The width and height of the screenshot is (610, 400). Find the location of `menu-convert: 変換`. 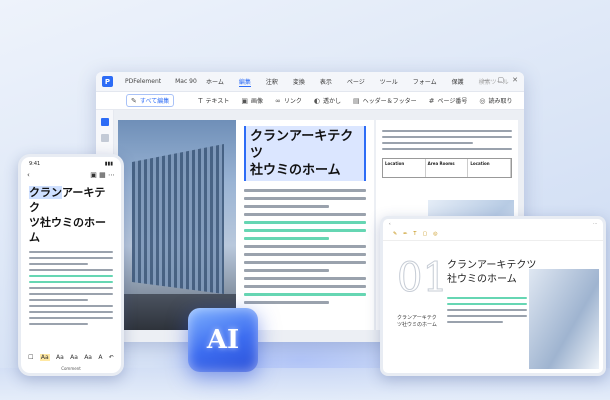

menu-convert: 変換 is located at coordinates (299, 82).